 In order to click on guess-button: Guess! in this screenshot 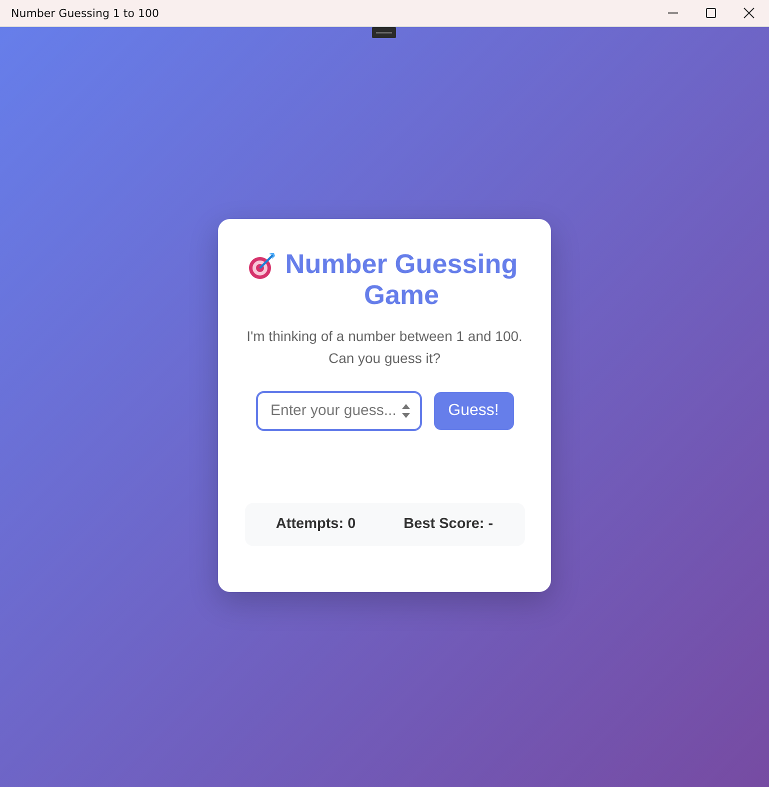, I will do `click(474, 411)`.